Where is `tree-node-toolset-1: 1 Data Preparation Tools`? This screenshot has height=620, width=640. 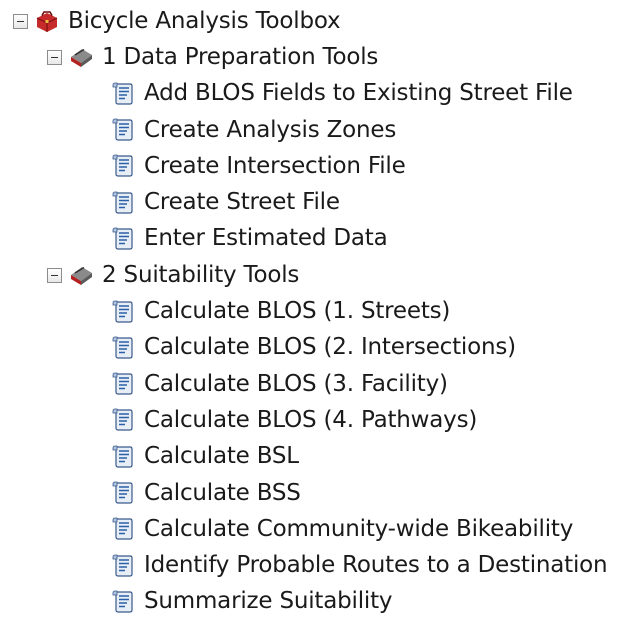 tree-node-toolset-1: 1 Data Preparation Tools is located at coordinates (320, 57).